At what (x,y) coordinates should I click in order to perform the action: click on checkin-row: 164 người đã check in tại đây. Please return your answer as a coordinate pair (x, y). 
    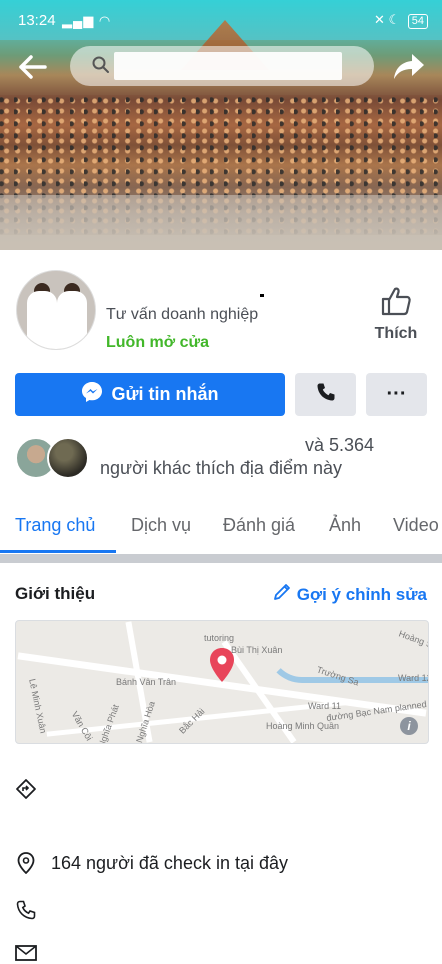
    Looking at the image, I should click on (151, 863).